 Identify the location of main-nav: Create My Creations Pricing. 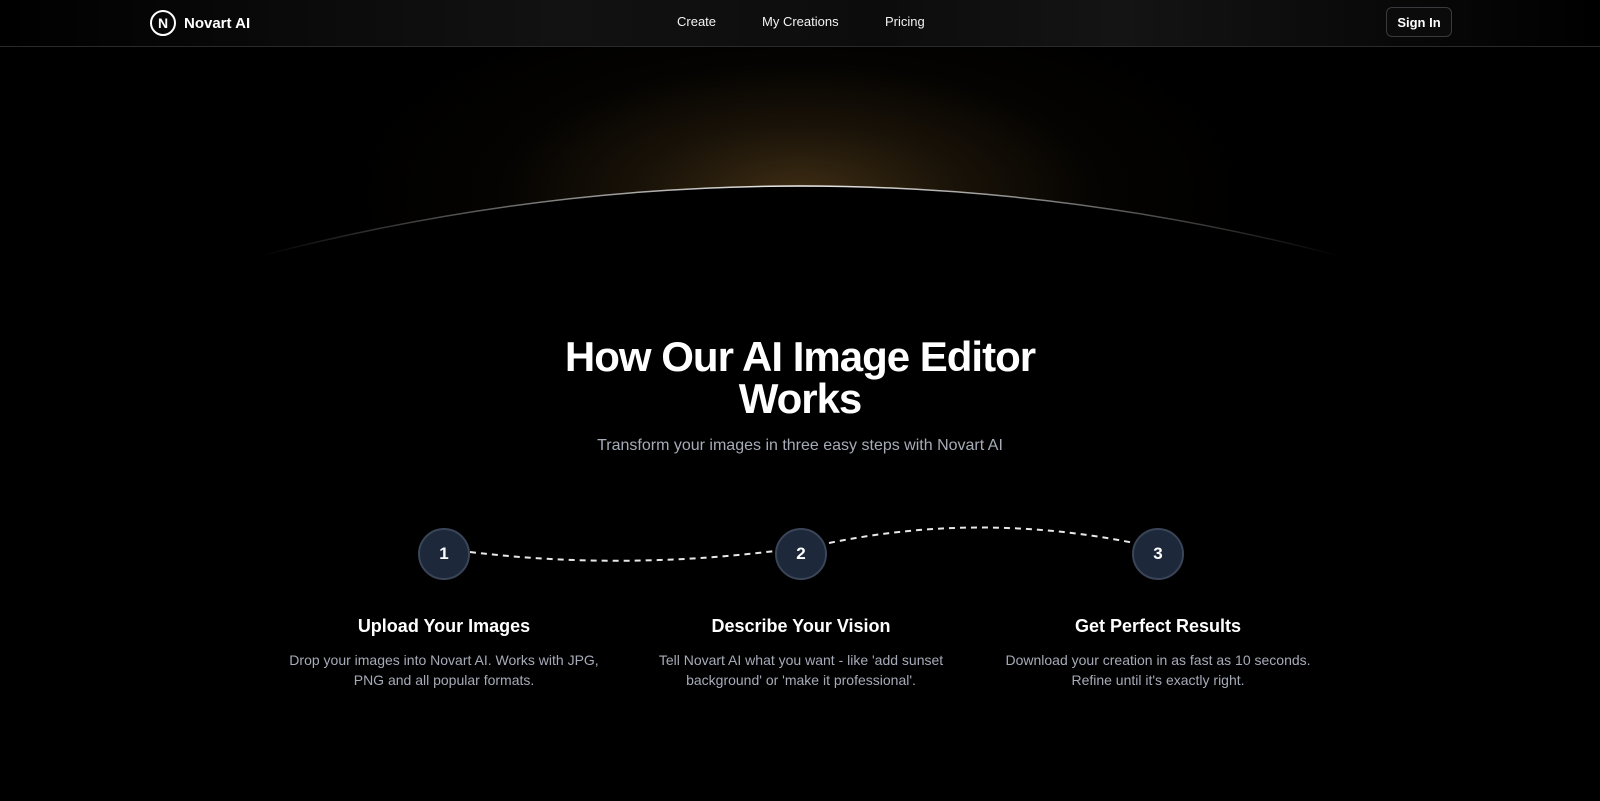
(800, 23).